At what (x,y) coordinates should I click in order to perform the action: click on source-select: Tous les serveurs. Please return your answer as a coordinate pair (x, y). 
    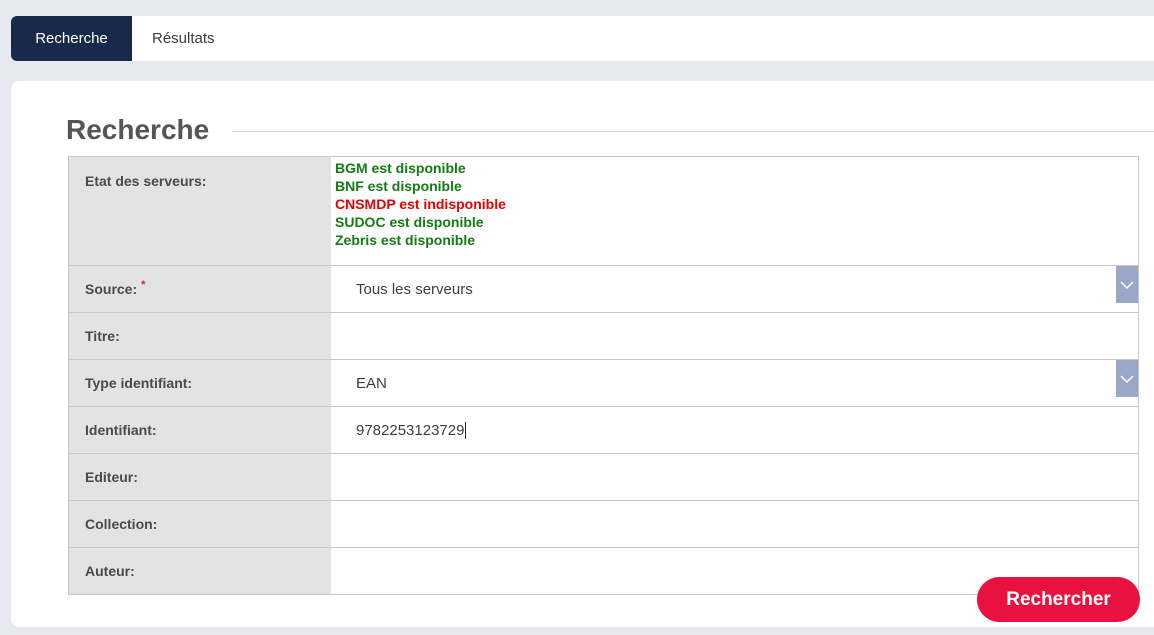
    Looking at the image, I should click on (734, 289).